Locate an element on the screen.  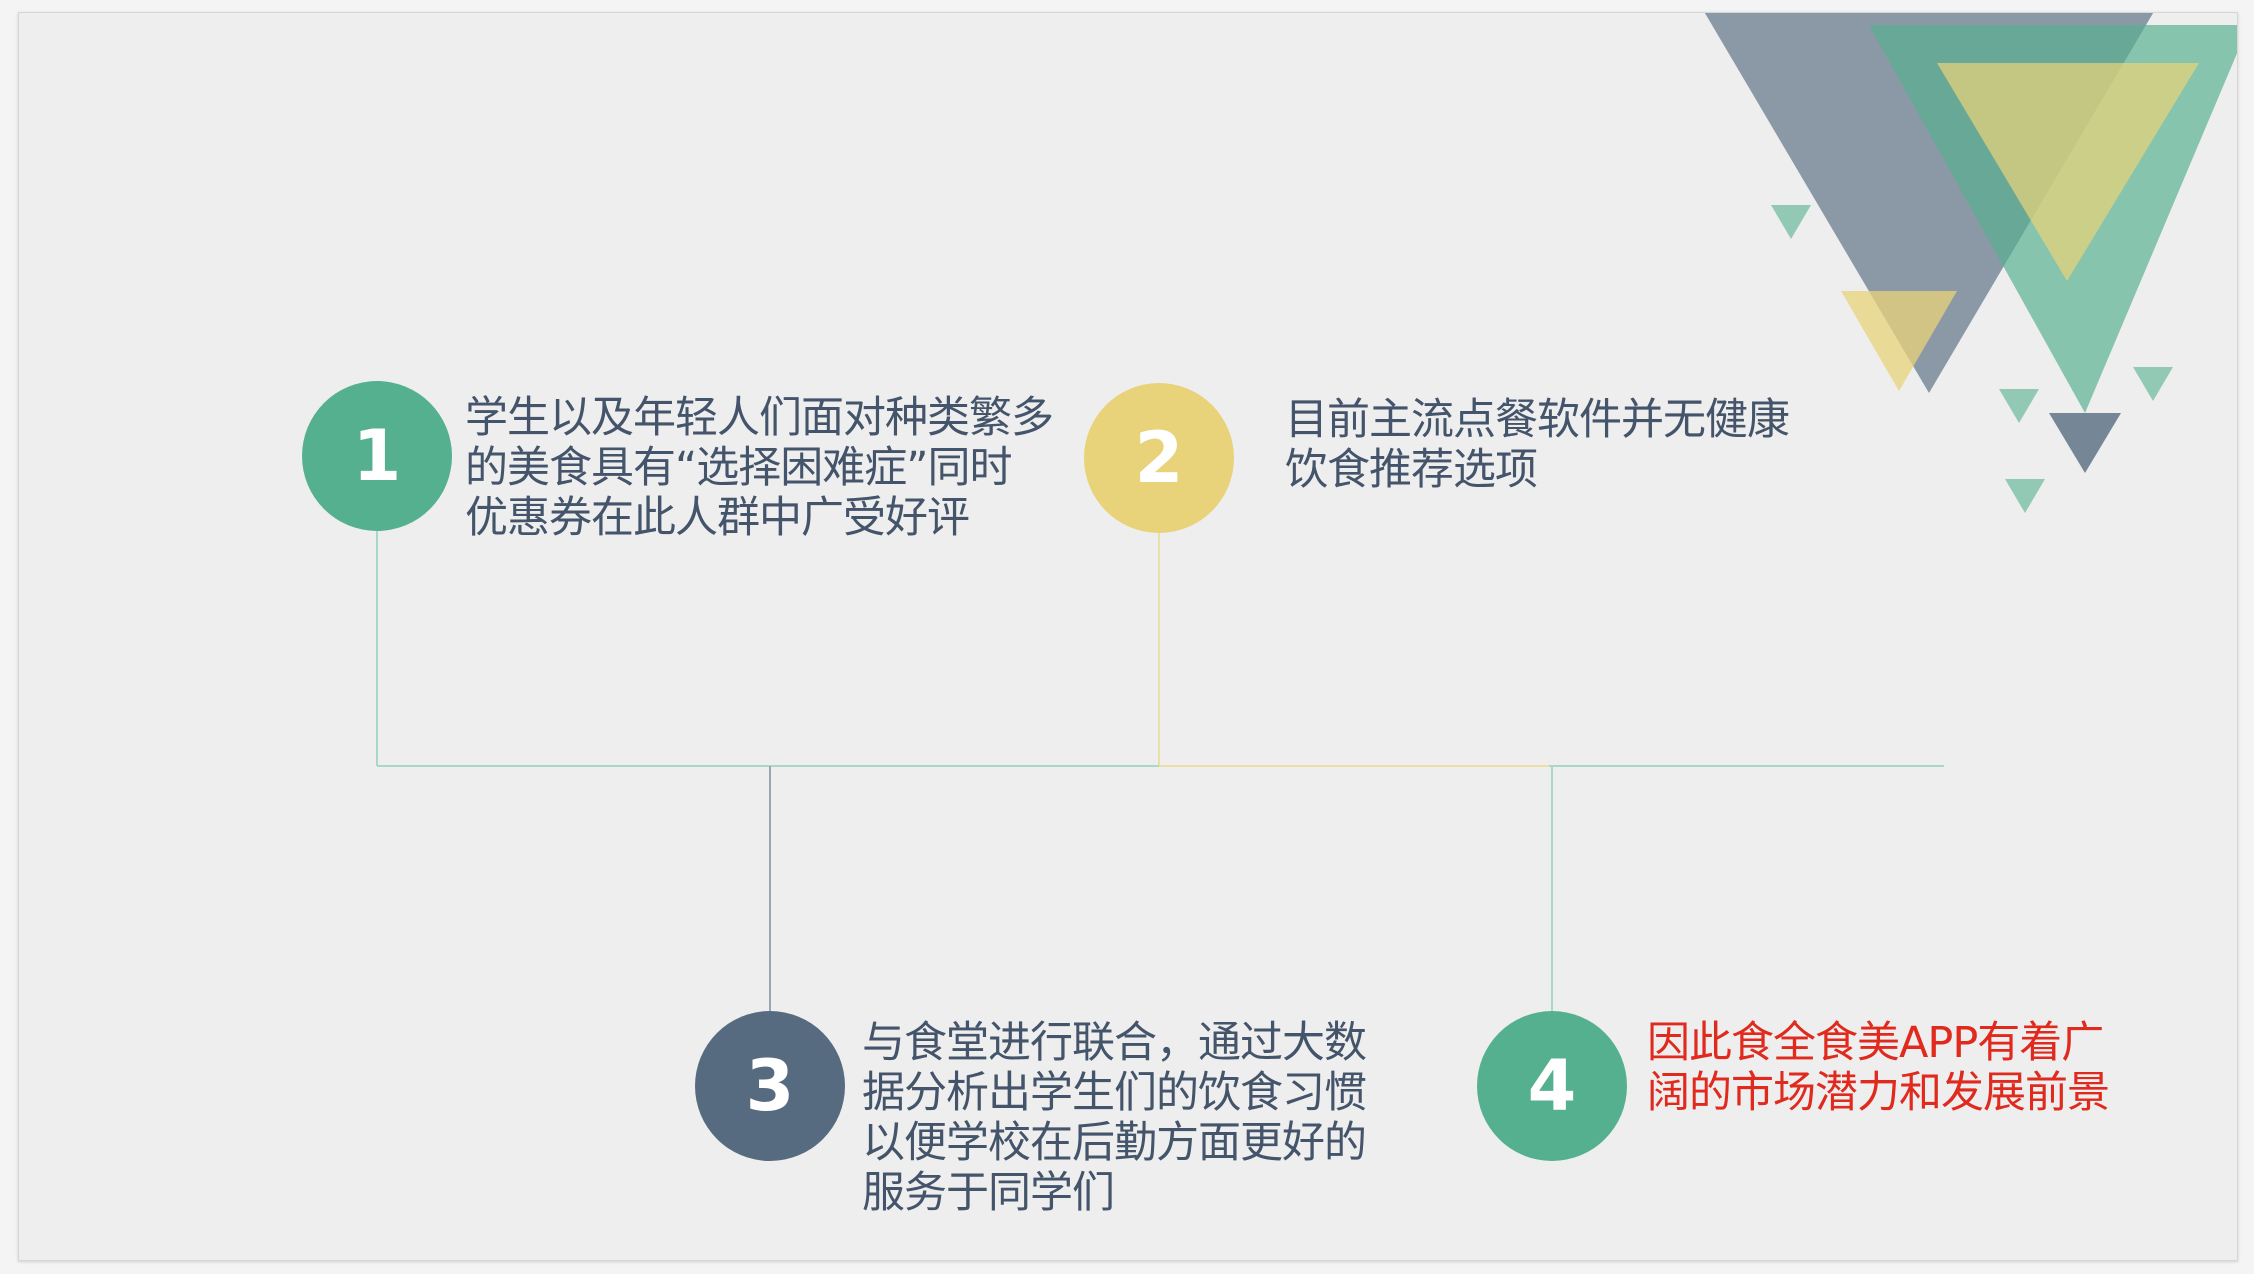
step-4-number: 4 is located at coordinates (1552, 1086).